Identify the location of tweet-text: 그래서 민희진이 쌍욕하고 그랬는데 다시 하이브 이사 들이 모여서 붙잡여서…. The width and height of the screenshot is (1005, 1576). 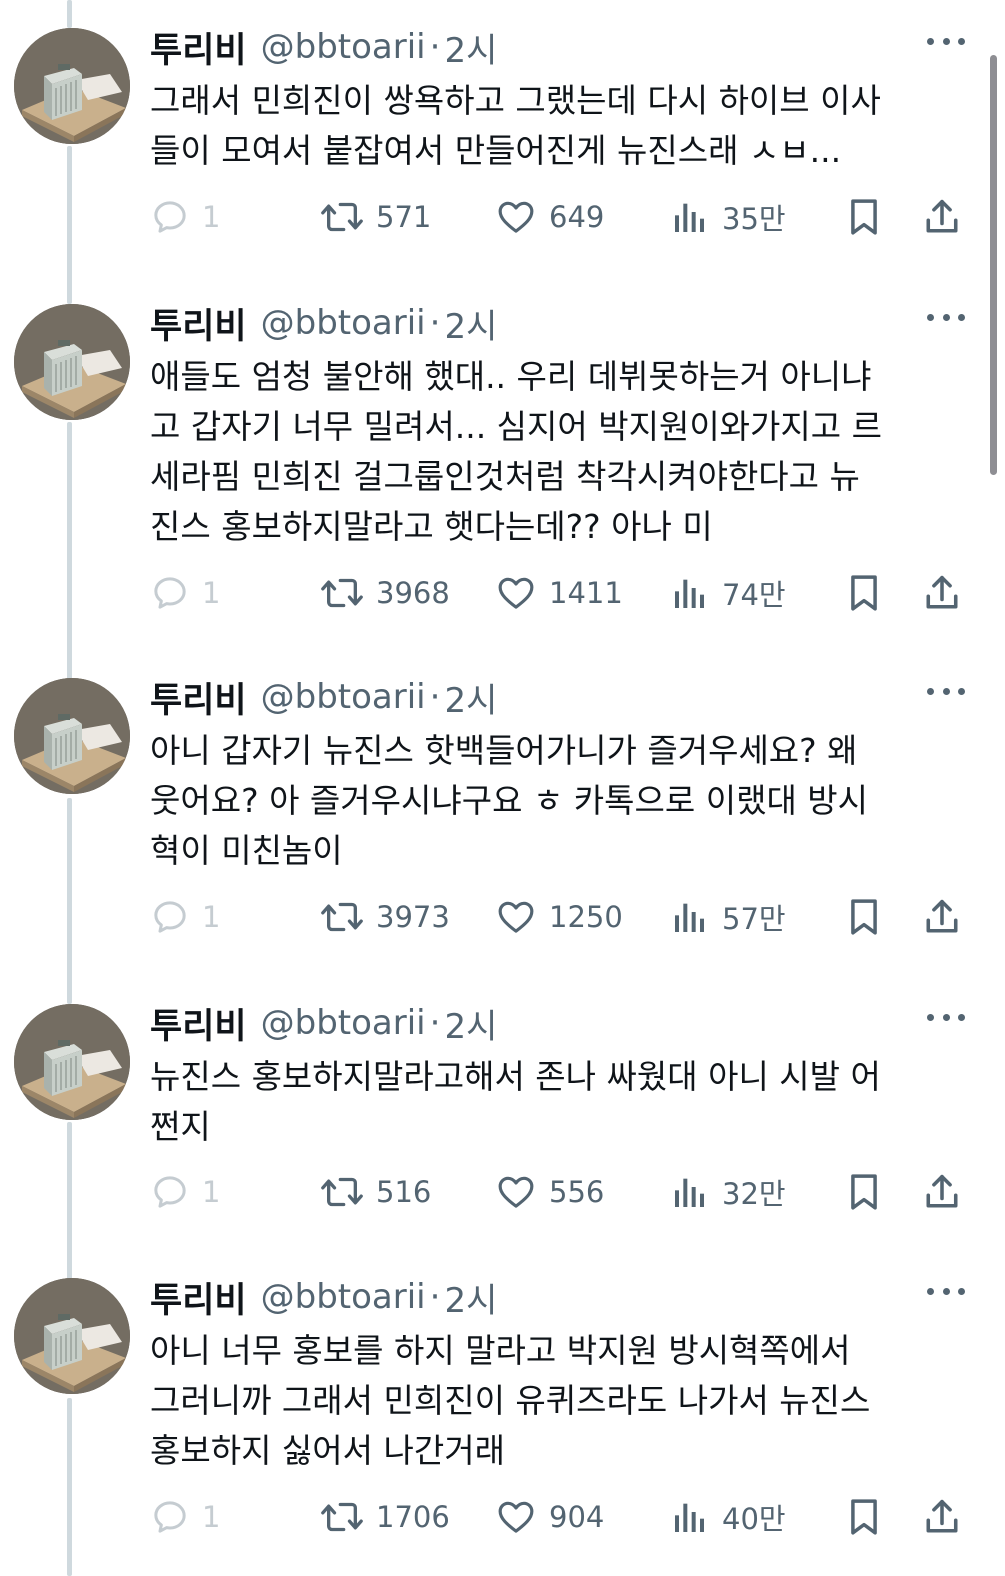
(515, 125).